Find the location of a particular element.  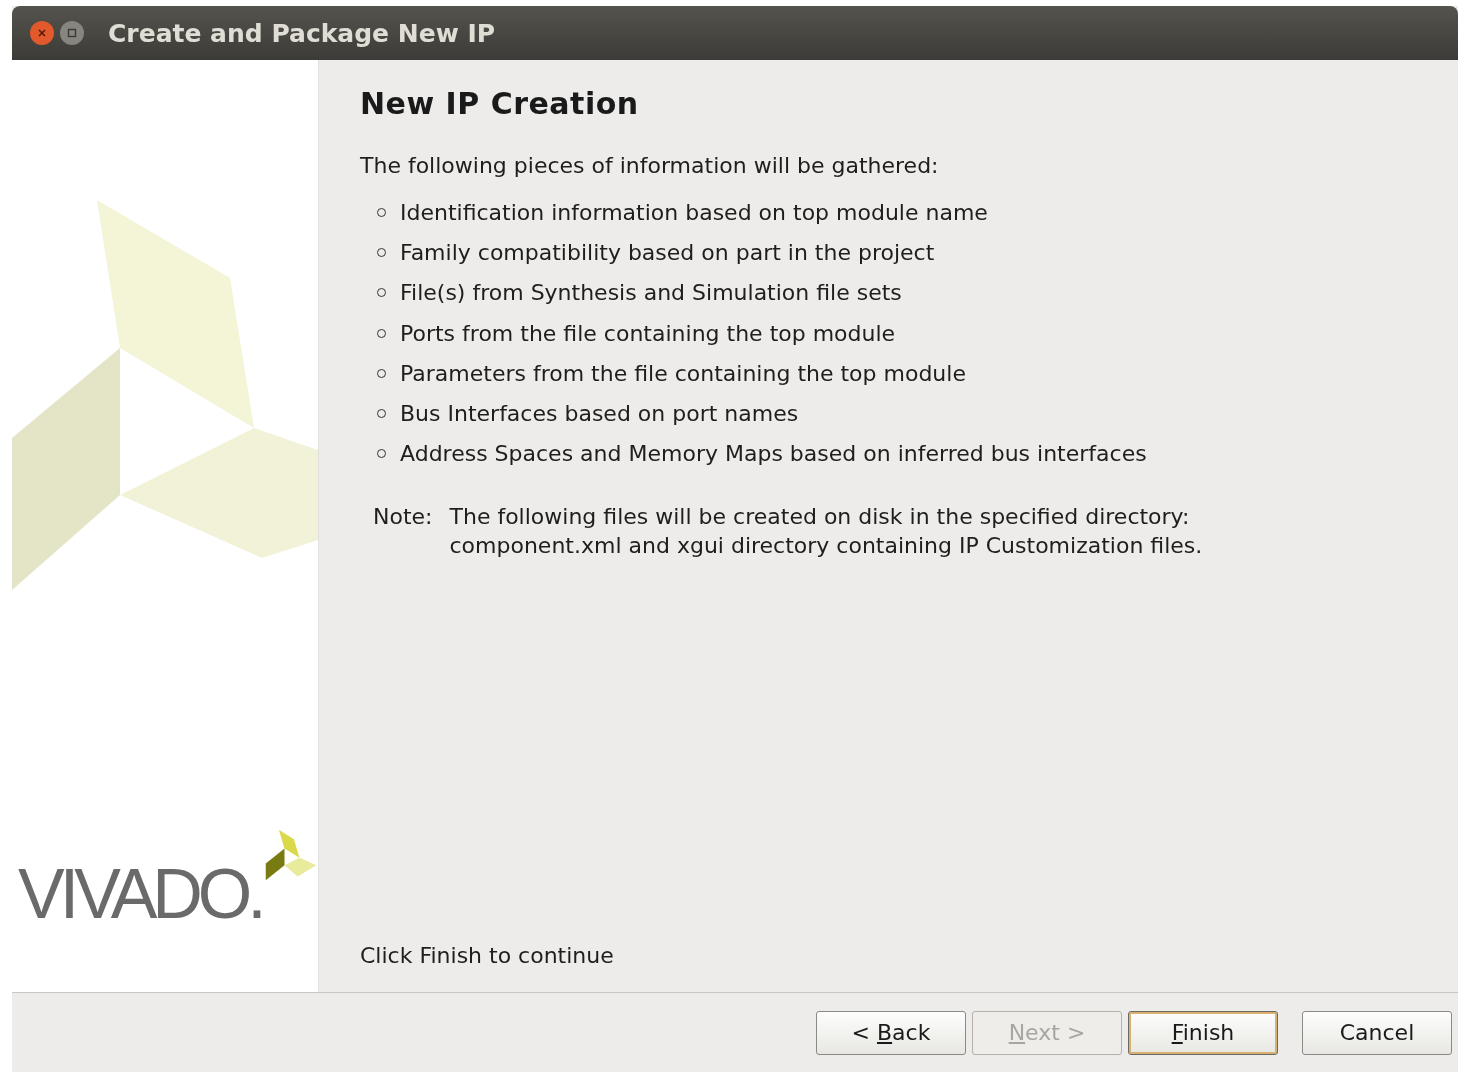

list-item: Identification information based on top module name is located at coordinates (694, 212).